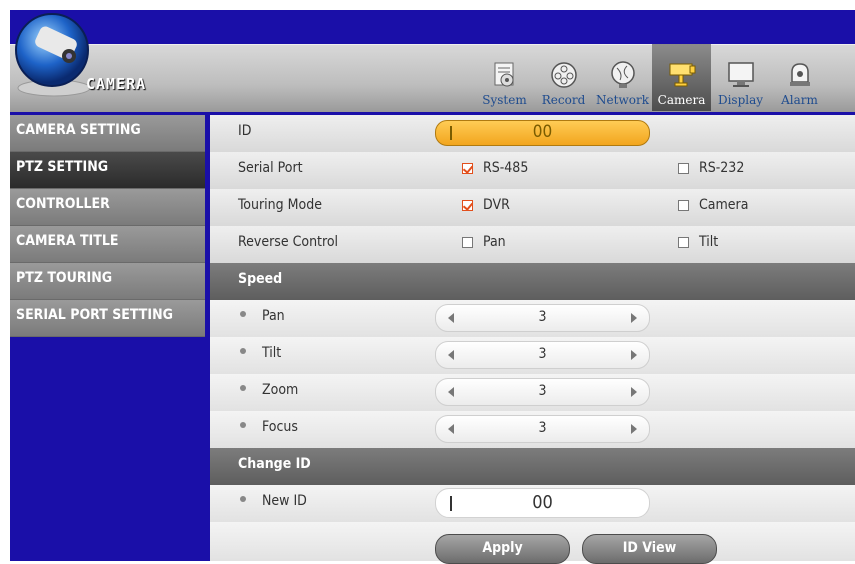 The height and width of the screenshot is (564, 855). I want to click on tab-label: Display, so click(740, 100).